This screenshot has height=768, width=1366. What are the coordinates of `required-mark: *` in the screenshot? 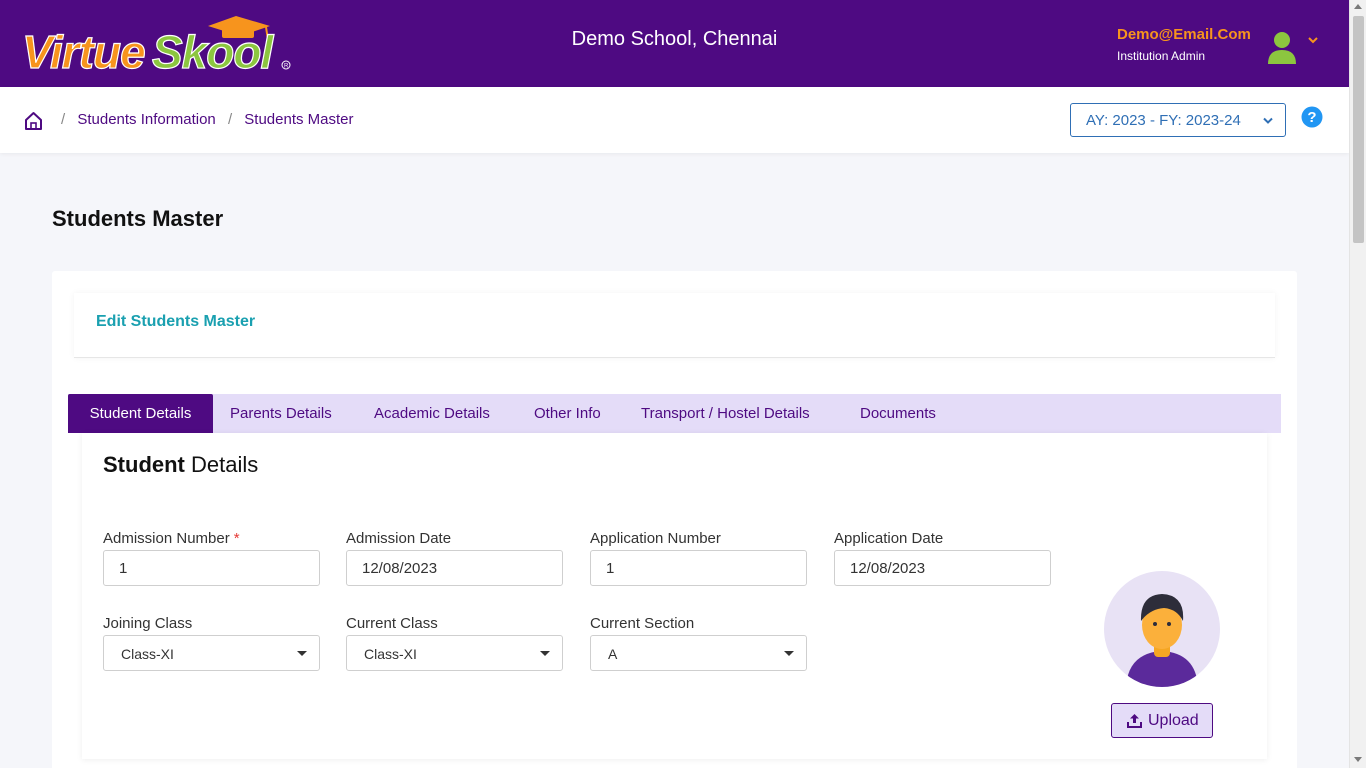 It's located at (236, 538).